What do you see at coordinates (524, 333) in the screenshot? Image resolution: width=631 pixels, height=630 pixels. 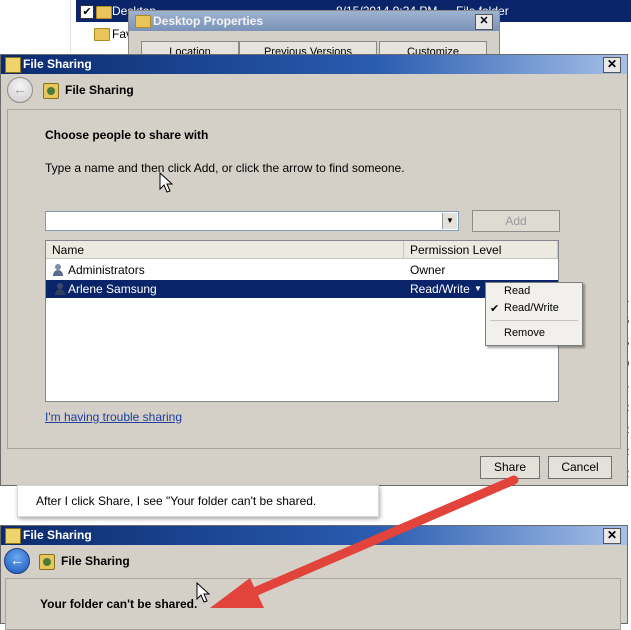 I see `menu-item-remove: Remove` at bounding box center [524, 333].